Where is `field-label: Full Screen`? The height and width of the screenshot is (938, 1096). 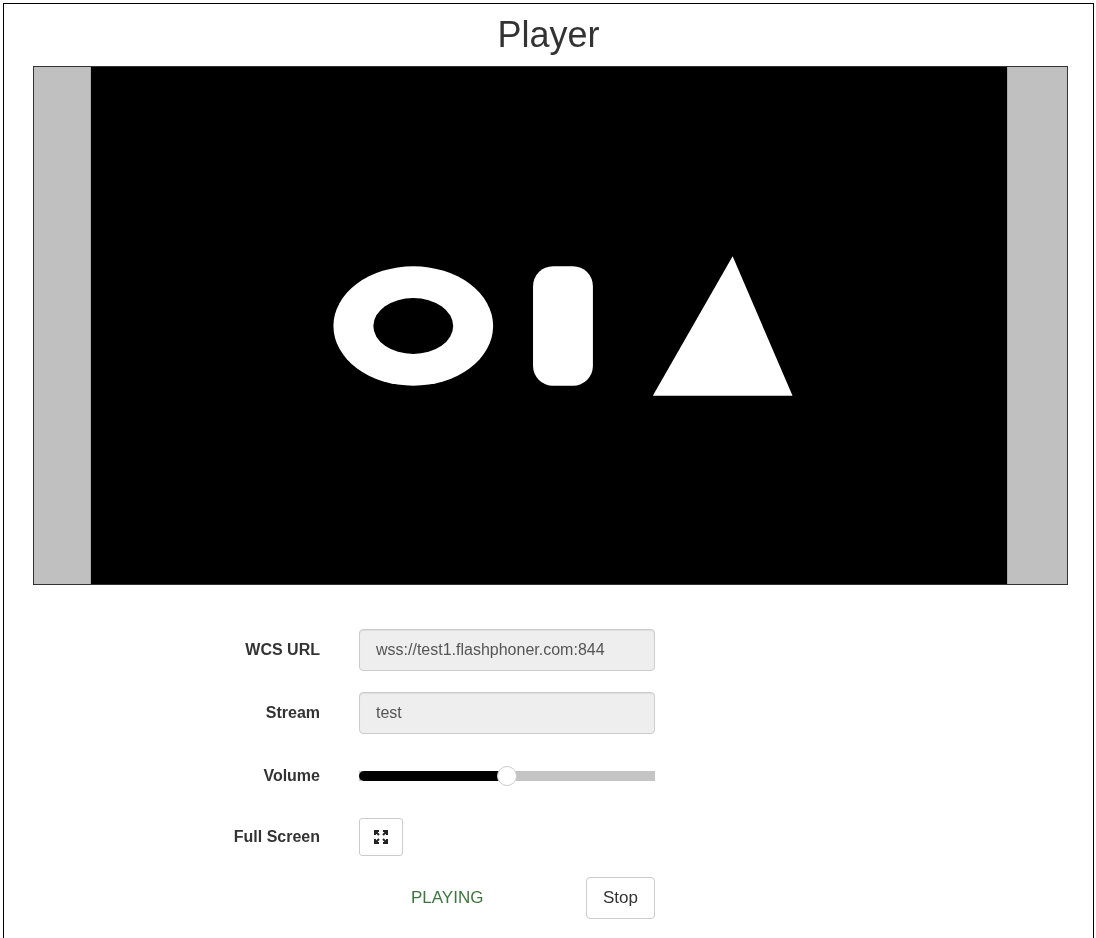 field-label: Full Screen is located at coordinates (276, 837).